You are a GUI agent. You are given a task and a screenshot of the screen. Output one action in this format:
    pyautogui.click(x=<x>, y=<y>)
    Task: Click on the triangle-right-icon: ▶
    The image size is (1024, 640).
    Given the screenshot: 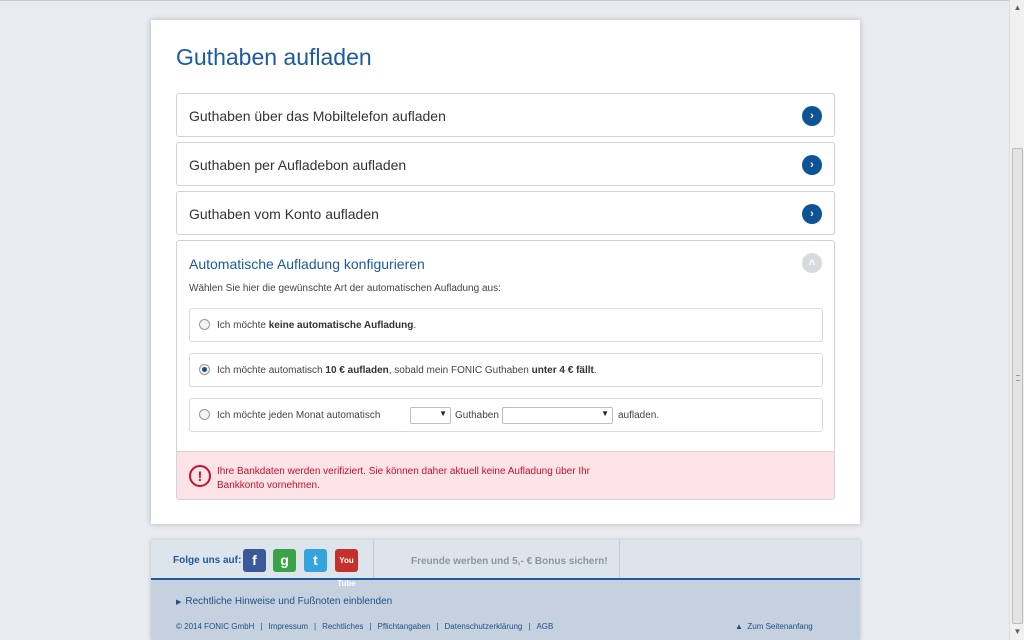 What is the action you would take?
    pyautogui.click(x=179, y=602)
    